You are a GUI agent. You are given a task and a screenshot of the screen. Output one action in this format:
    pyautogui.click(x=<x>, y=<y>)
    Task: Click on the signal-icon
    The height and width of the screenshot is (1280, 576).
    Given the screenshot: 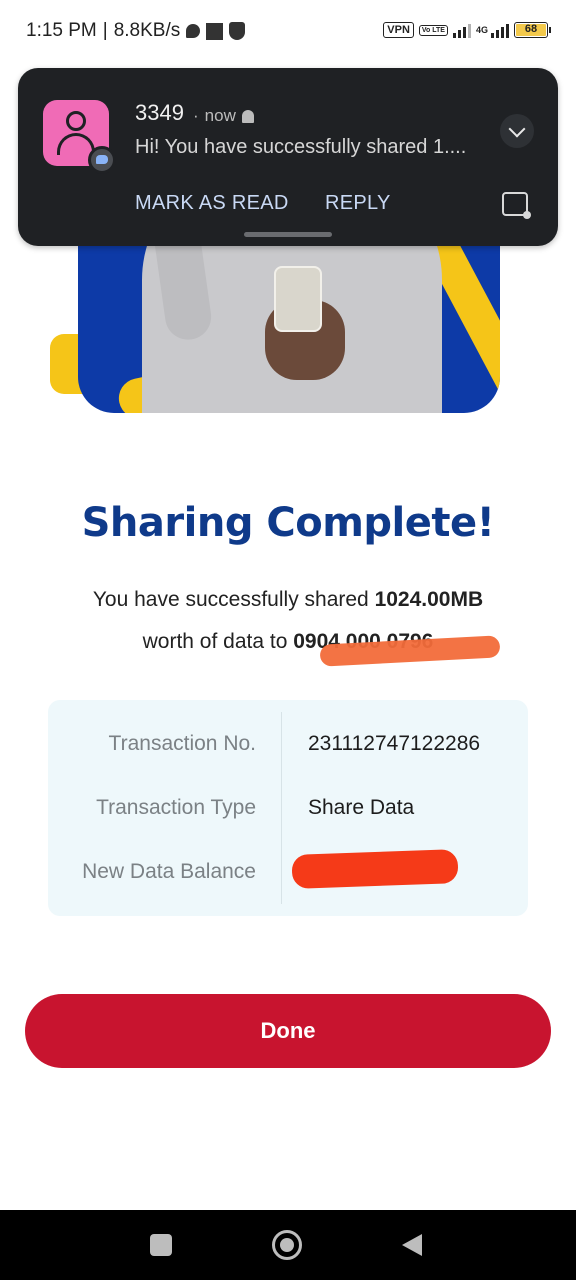 What is the action you would take?
    pyautogui.click(x=461, y=30)
    